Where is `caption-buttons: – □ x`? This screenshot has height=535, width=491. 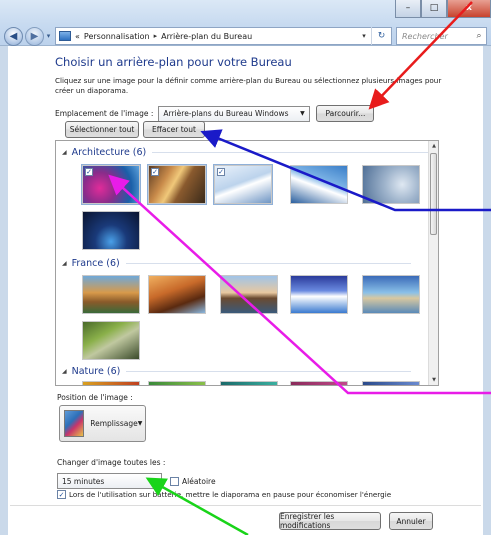 caption-buttons: – □ x is located at coordinates (443, 9).